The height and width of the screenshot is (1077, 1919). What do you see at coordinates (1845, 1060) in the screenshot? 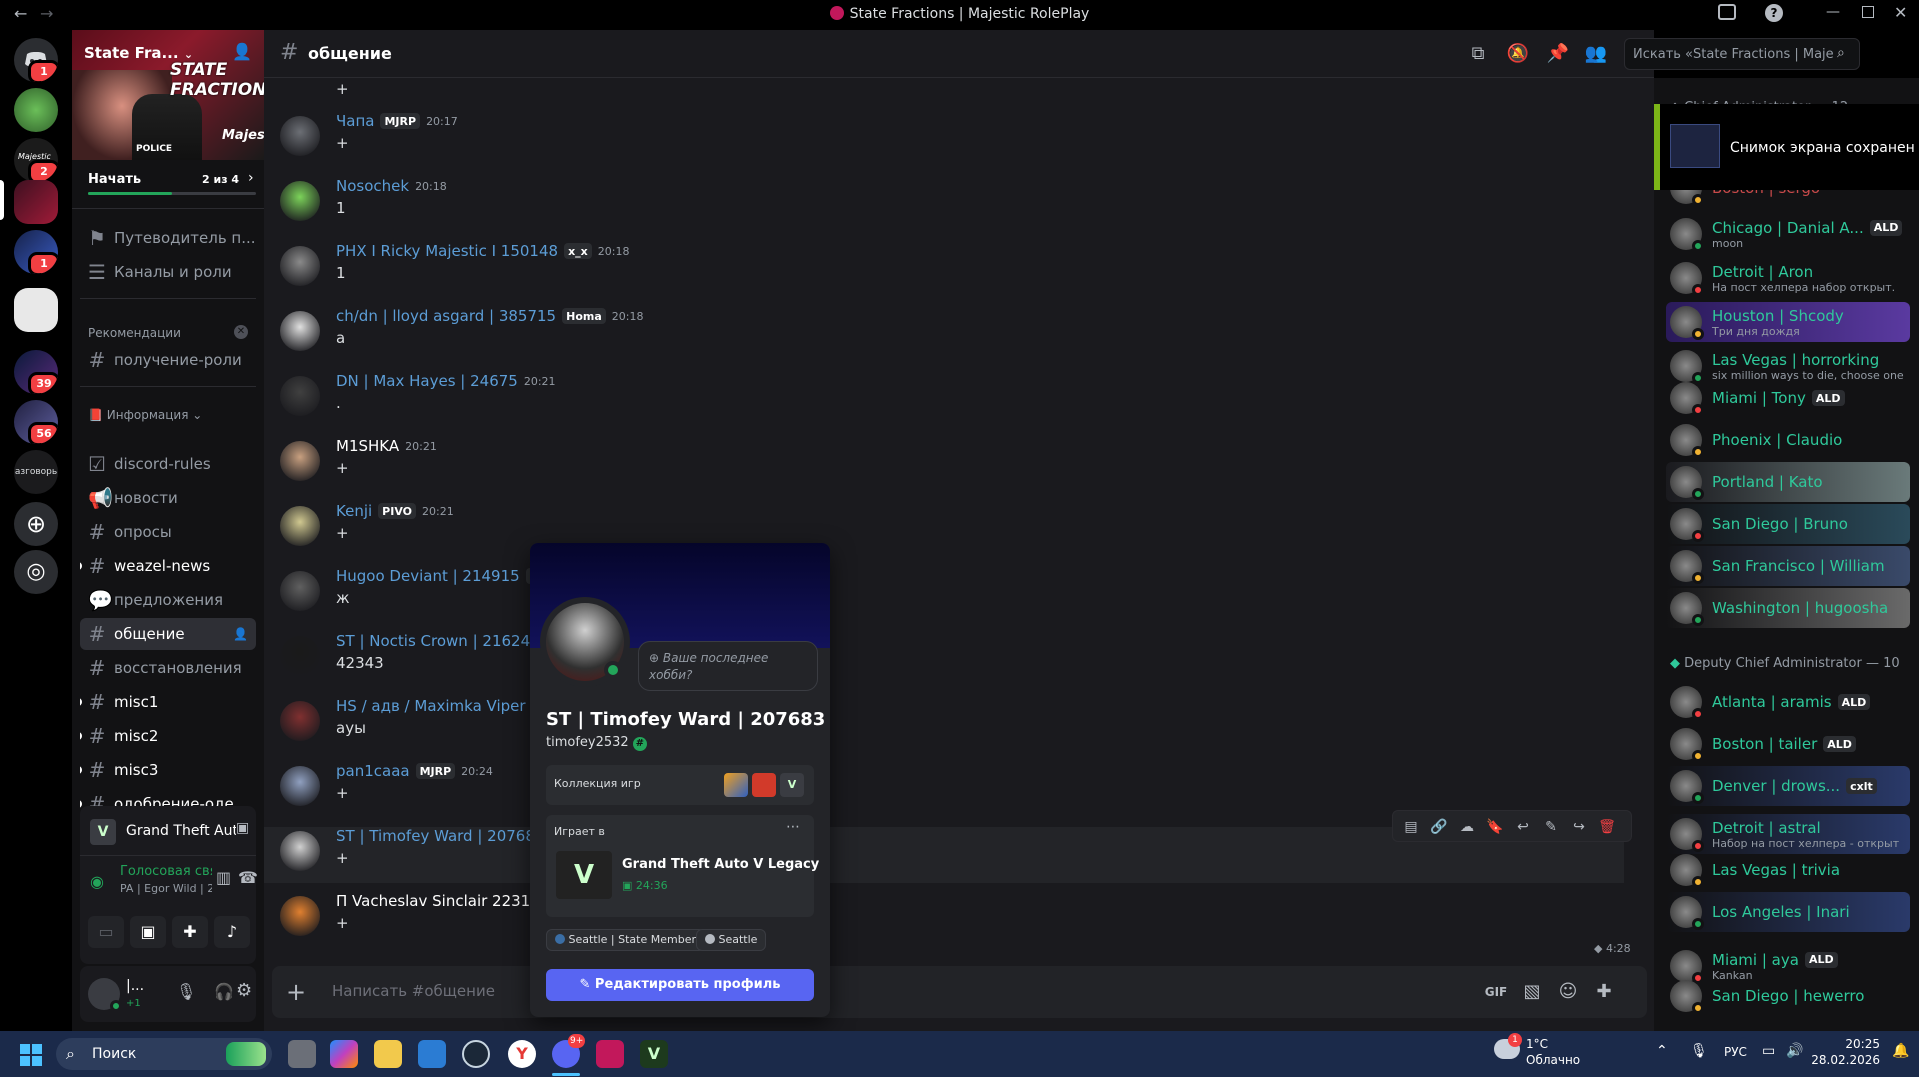
I see `clock-date: 28.02.2026` at bounding box center [1845, 1060].